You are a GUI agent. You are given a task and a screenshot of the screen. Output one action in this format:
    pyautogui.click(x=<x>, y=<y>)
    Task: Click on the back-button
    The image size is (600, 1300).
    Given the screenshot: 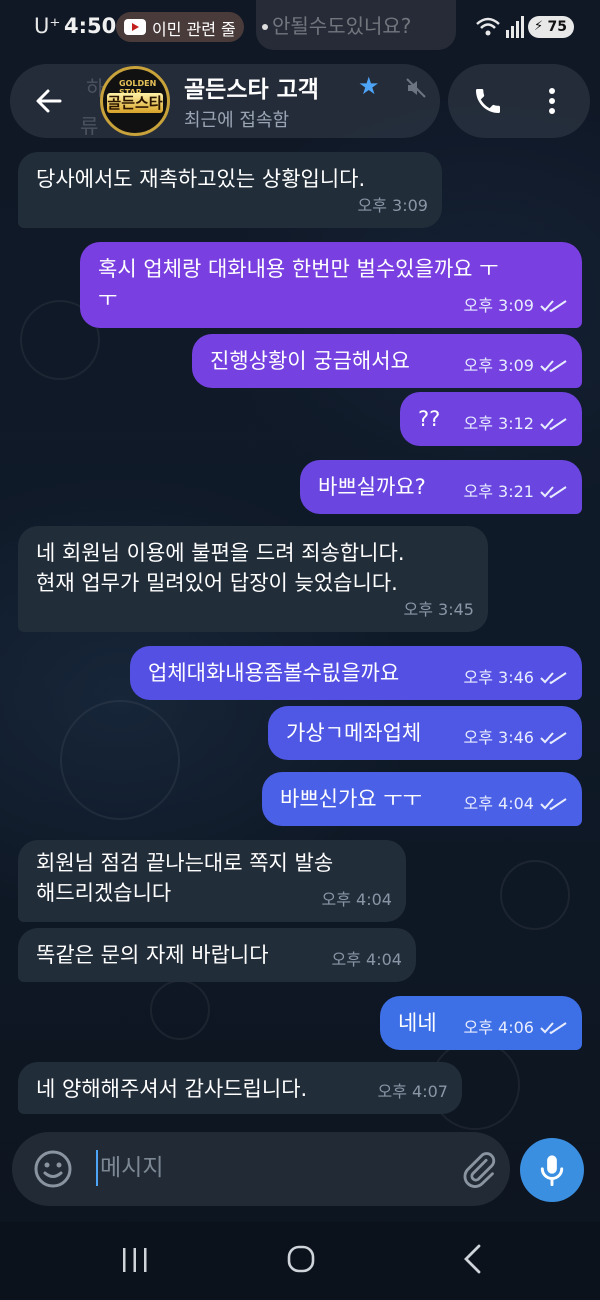 What is the action you would take?
    pyautogui.click(x=49, y=101)
    